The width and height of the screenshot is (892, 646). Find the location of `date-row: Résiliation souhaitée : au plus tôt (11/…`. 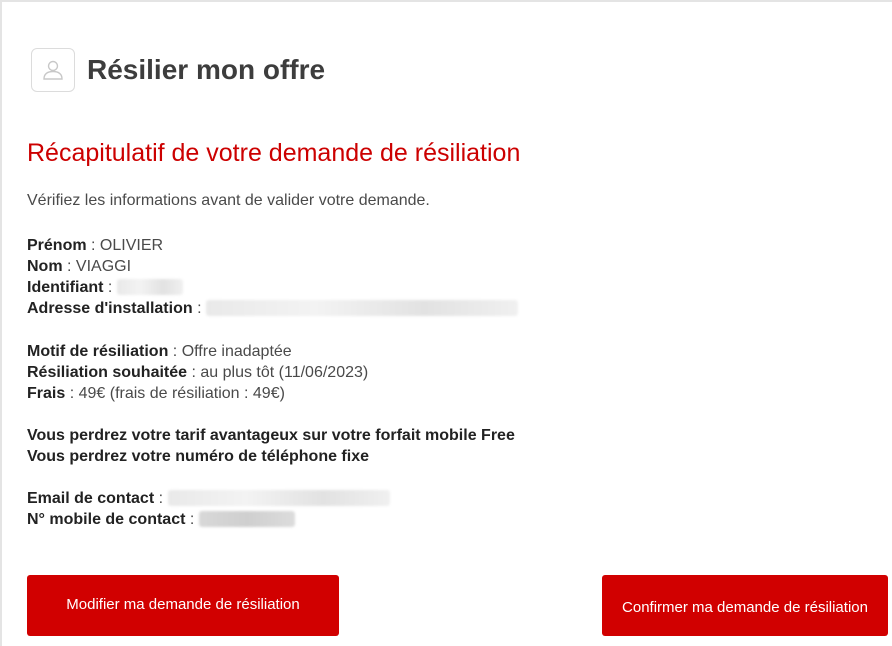

date-row: Résiliation souhaitée : au plus tôt (11/… is located at coordinates (198, 372).